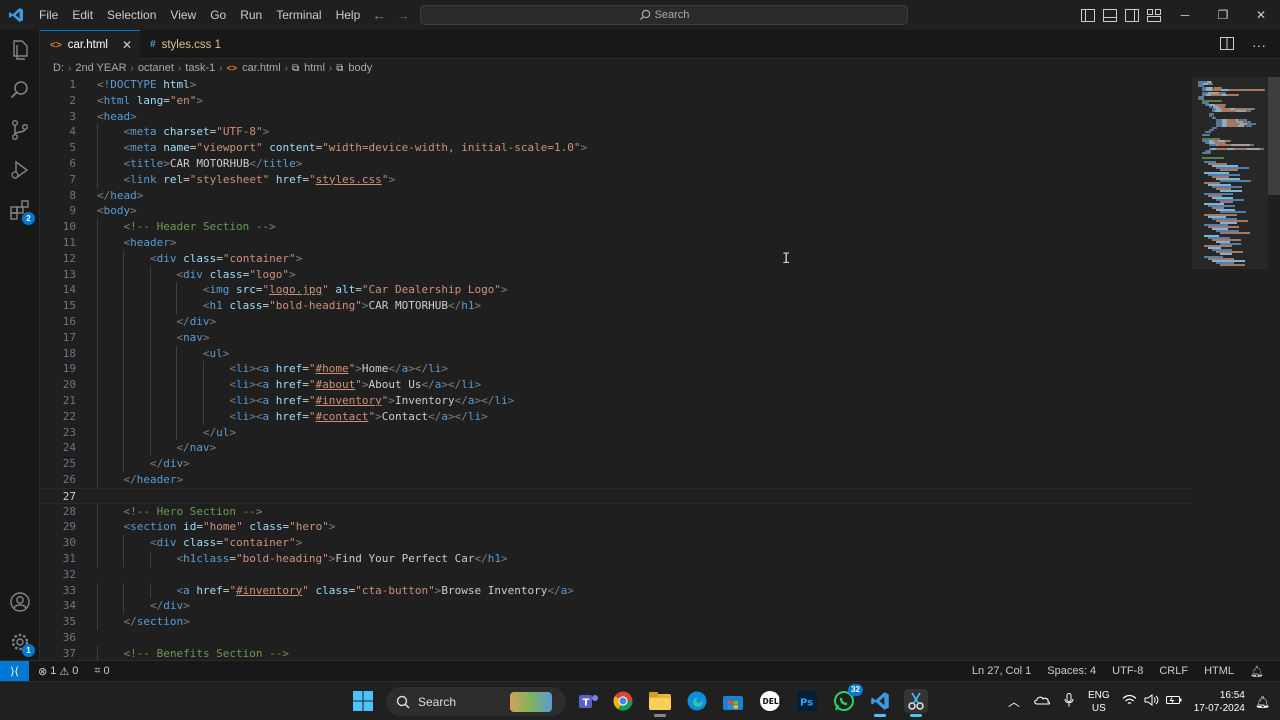 The image size is (1280, 720). I want to click on code-line: 2 <html lang="en">, so click(616, 101).